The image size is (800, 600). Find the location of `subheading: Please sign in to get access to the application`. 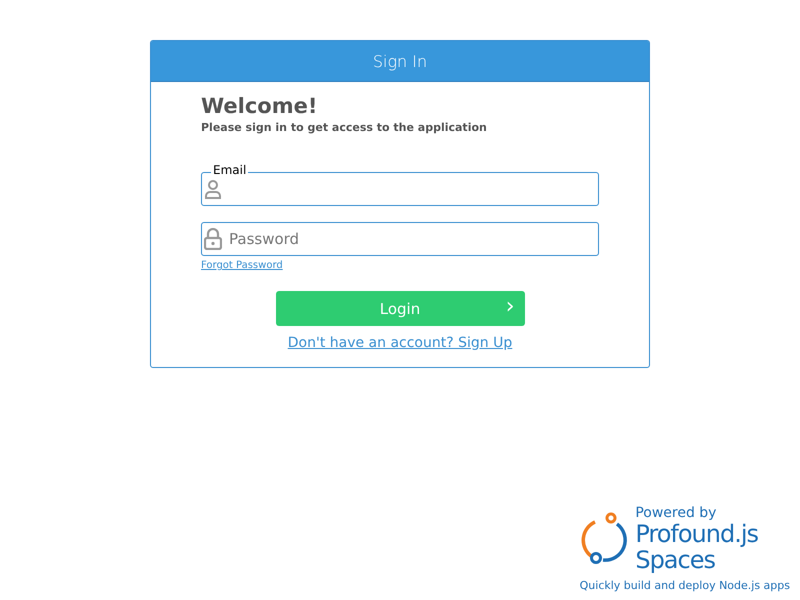

subheading: Please sign in to get access to the application is located at coordinates (344, 127).